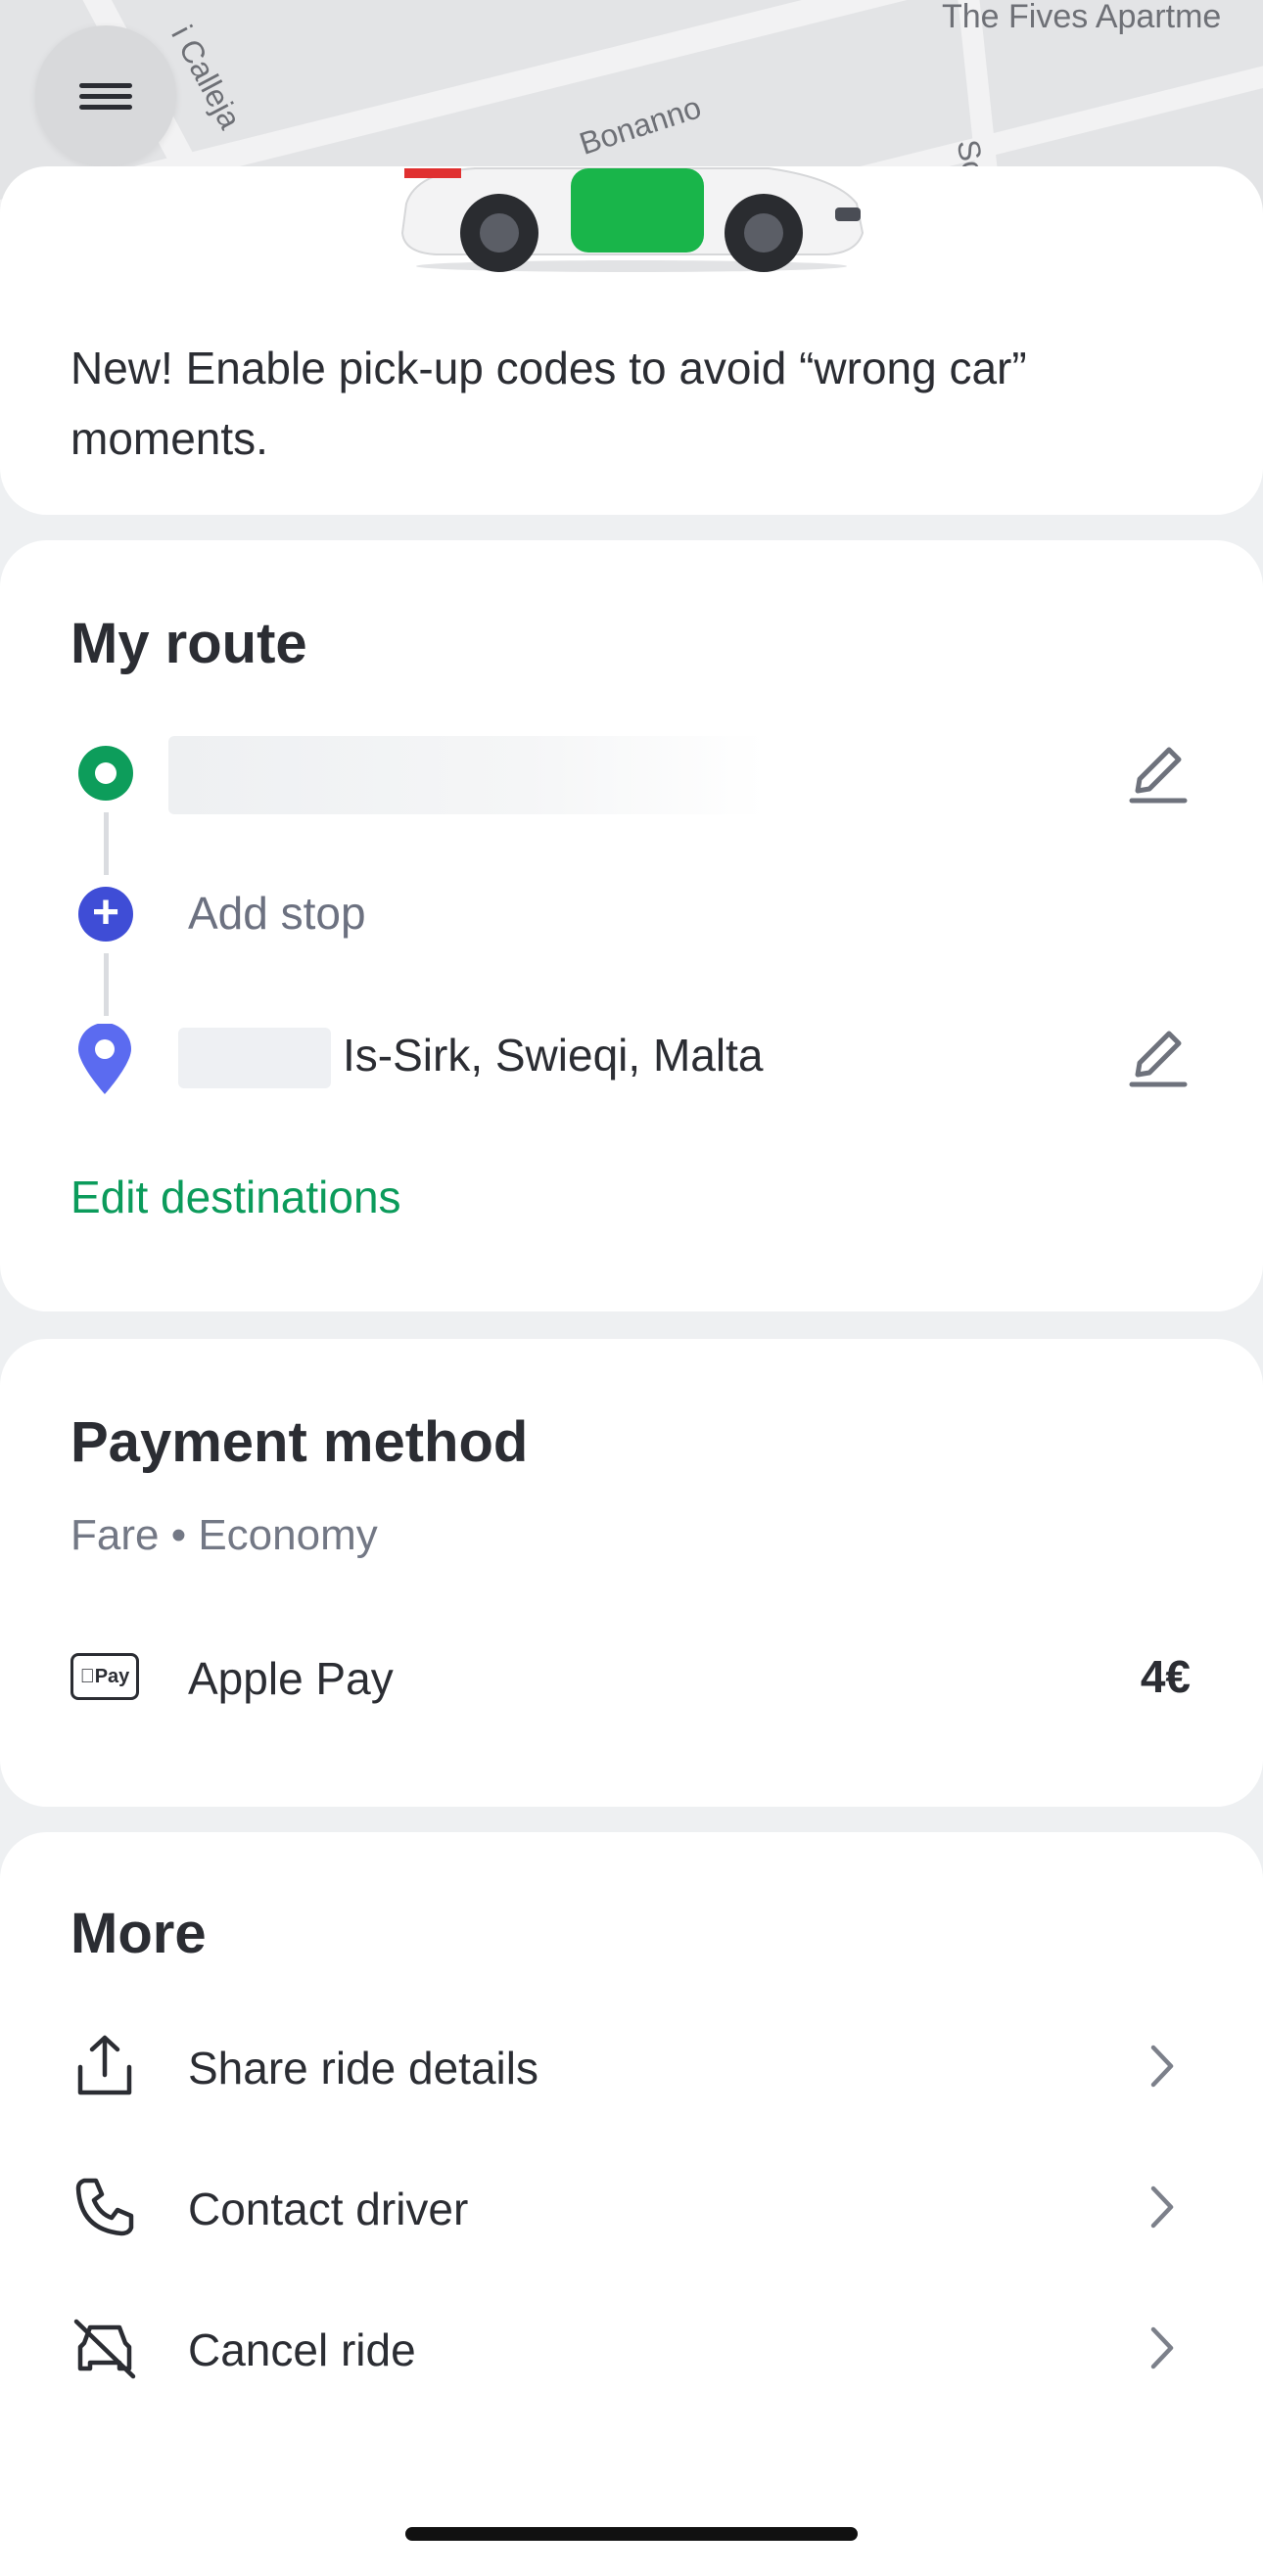 This screenshot has width=1263, height=2576. I want to click on destination-pin-icon, so click(104, 1059).